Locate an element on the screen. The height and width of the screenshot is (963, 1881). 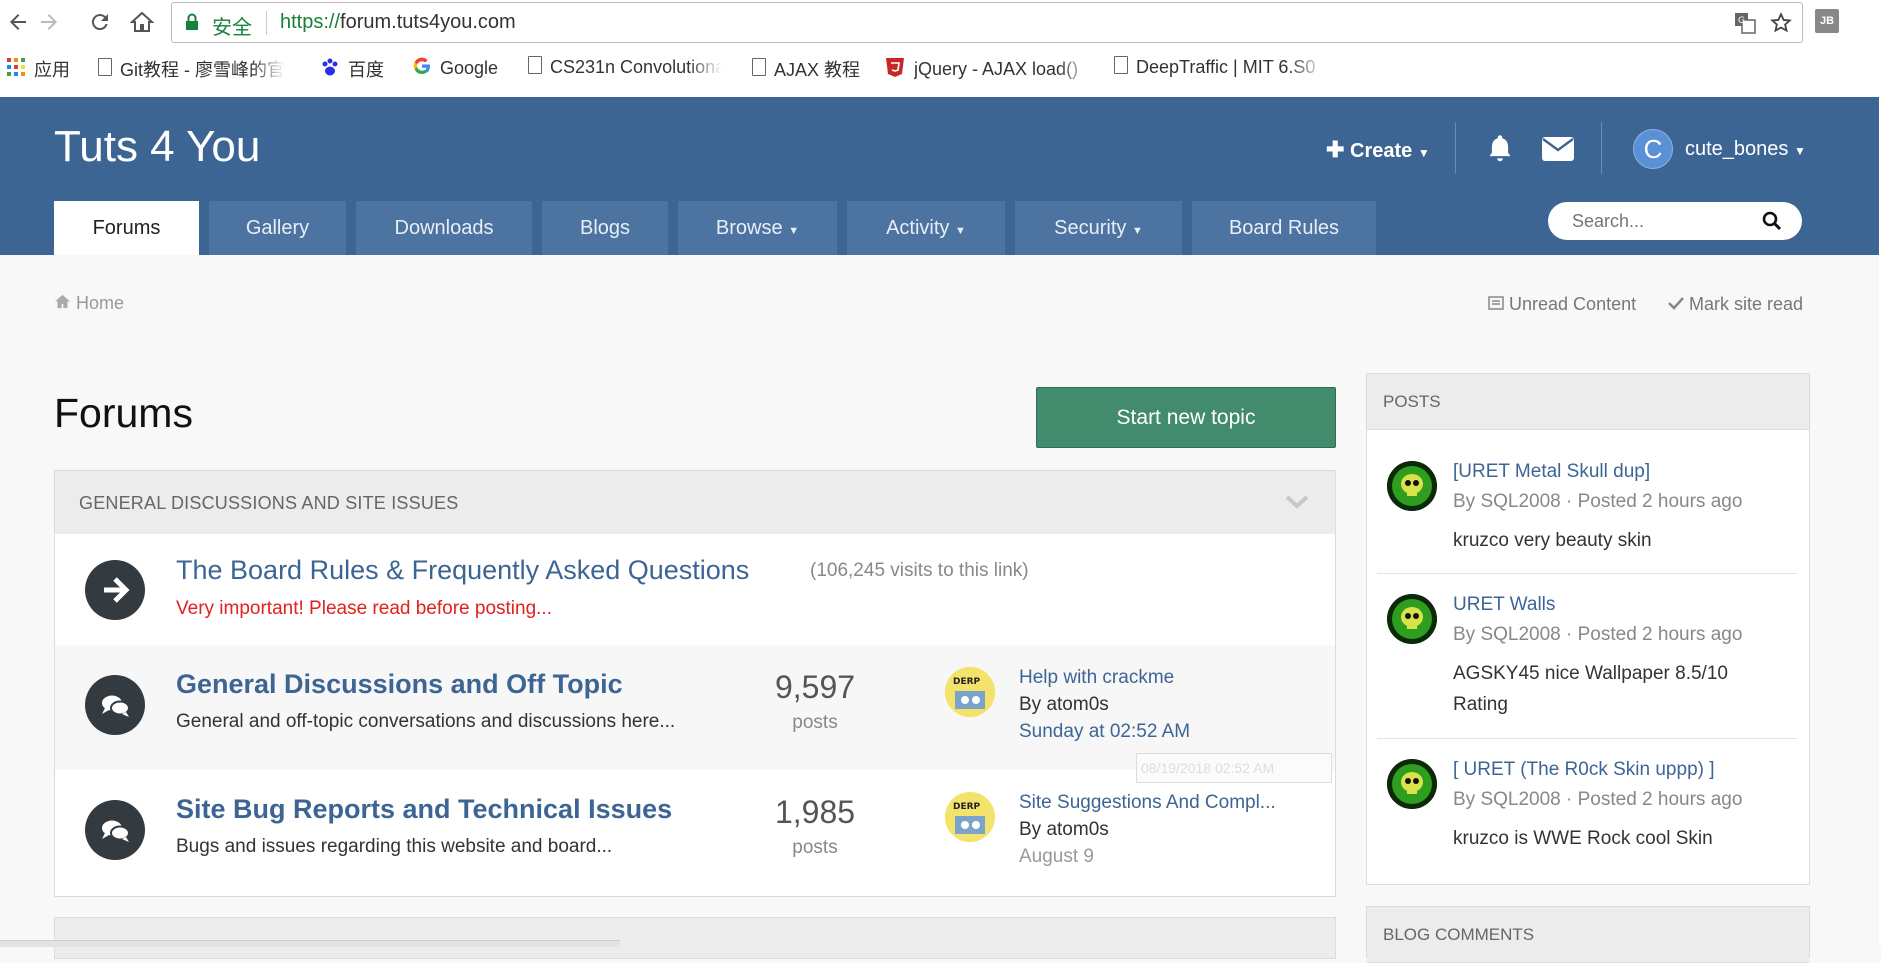
collapse-chevron-icon is located at coordinates (1297, 504).